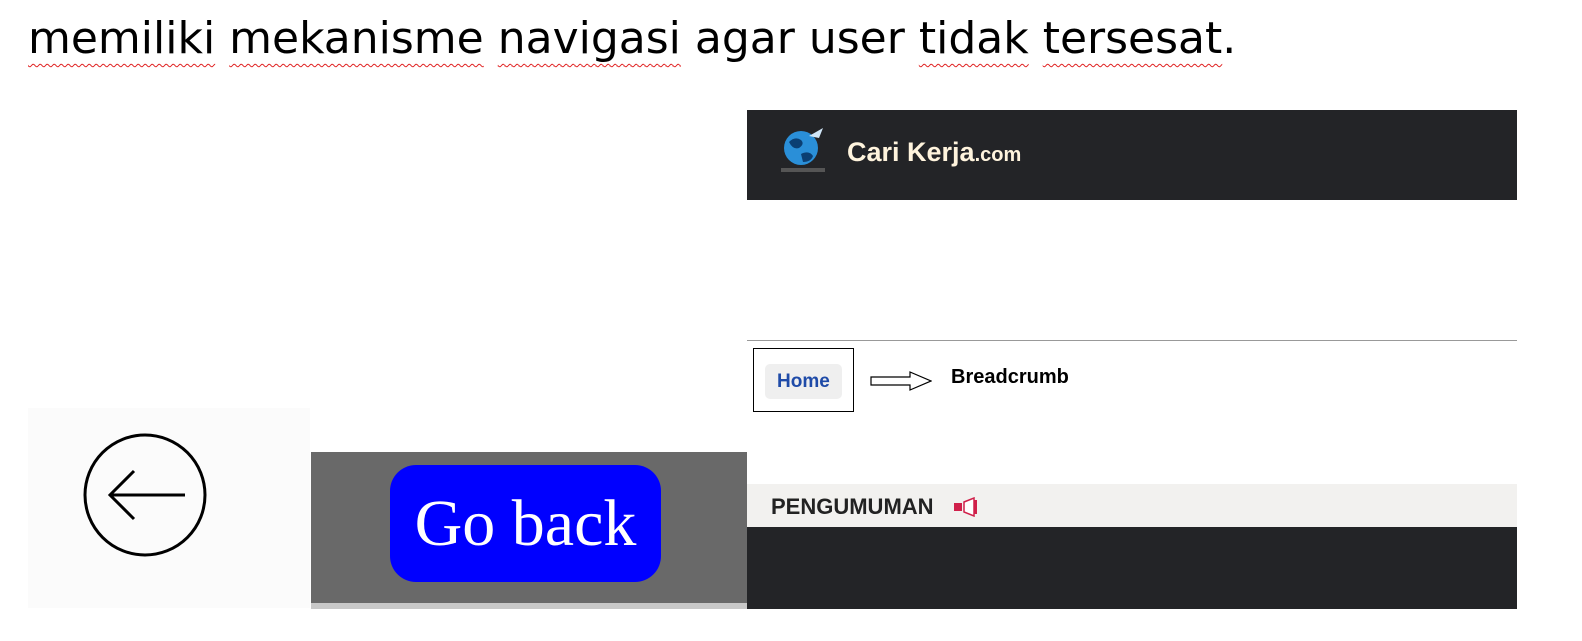 This screenshot has width=1582, height=641. Describe the element at coordinates (744, 38) in the screenshot. I see `heading-word: agar` at that location.